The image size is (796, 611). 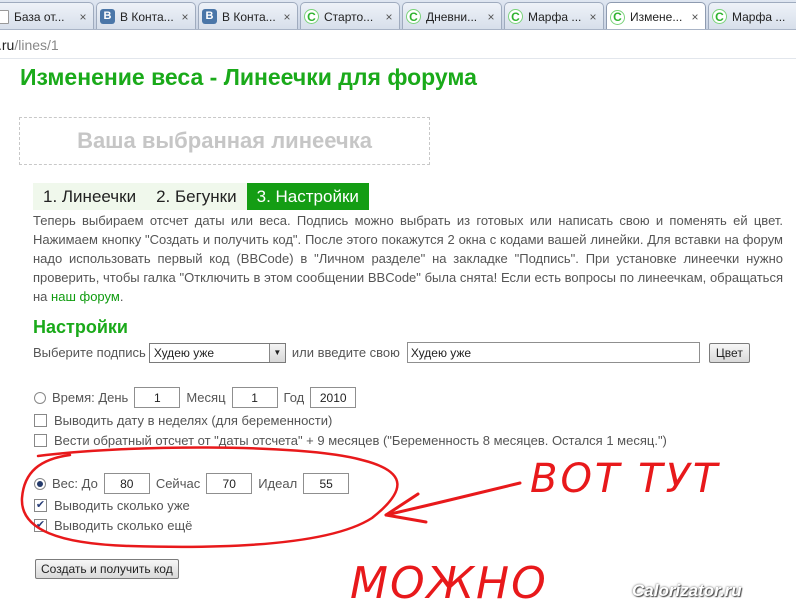 What do you see at coordinates (307, 196) in the screenshot?
I see `tab-settings: 3. Настройки` at bounding box center [307, 196].